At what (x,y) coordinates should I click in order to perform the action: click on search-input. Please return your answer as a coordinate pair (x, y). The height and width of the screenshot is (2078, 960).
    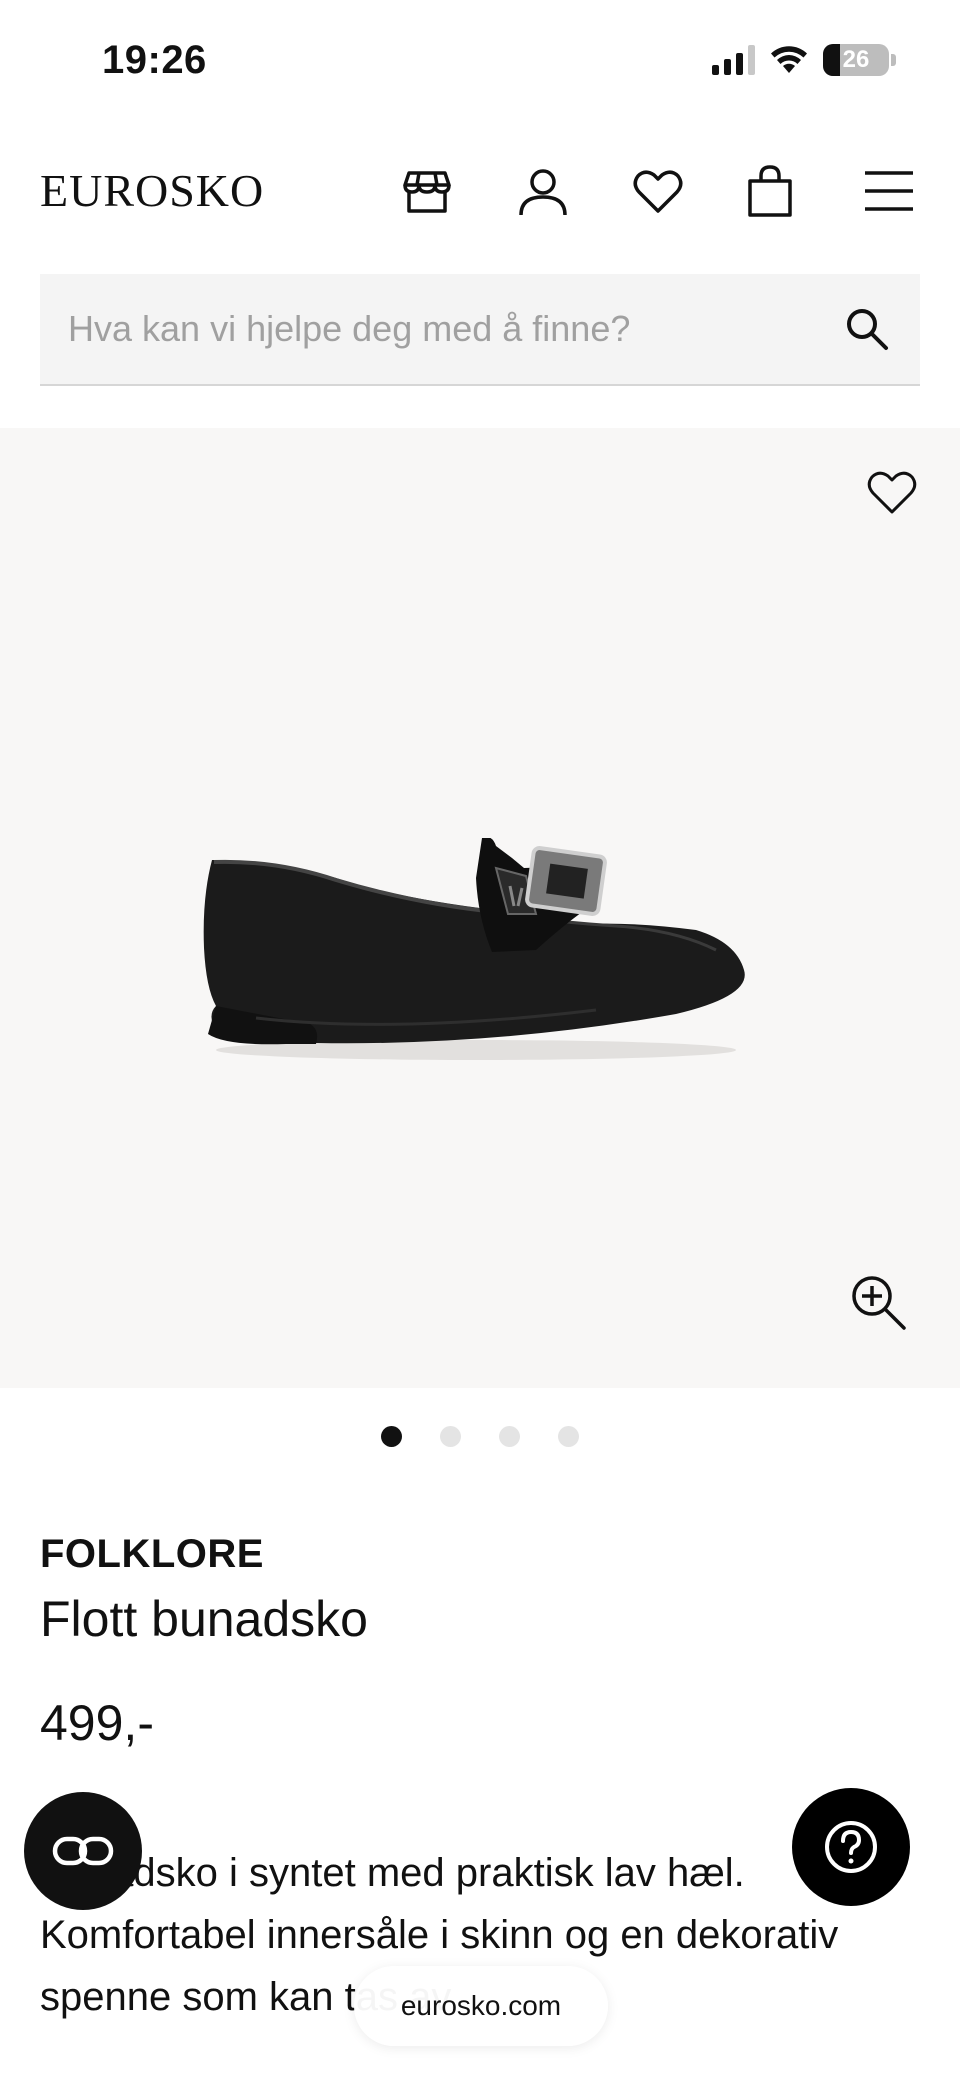
    Looking at the image, I should click on (448, 329).